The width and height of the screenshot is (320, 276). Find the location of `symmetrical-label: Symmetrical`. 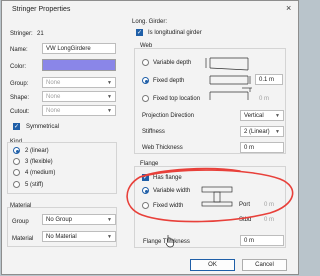

symmetrical-label: Symmetrical is located at coordinates (43, 127).